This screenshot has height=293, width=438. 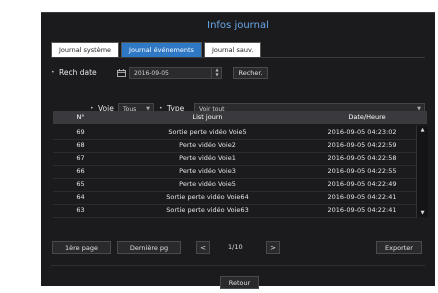 I want to click on tab-divider, so click(x=238, y=57).